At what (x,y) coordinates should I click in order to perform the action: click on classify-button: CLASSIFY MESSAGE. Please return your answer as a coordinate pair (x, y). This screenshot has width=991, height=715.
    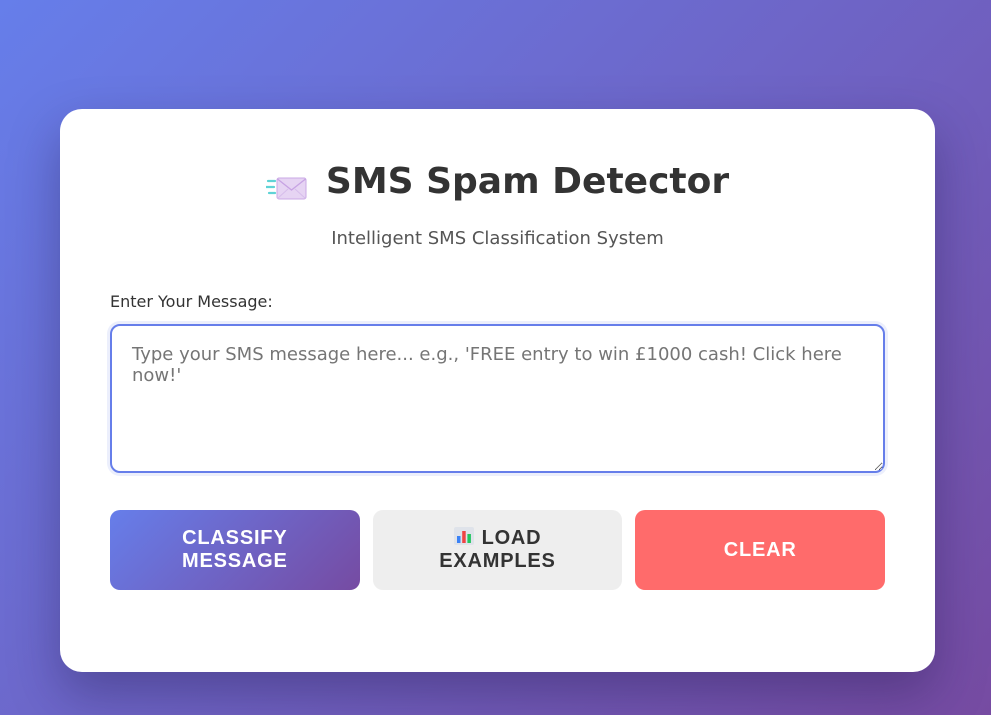
    Looking at the image, I should click on (235, 550).